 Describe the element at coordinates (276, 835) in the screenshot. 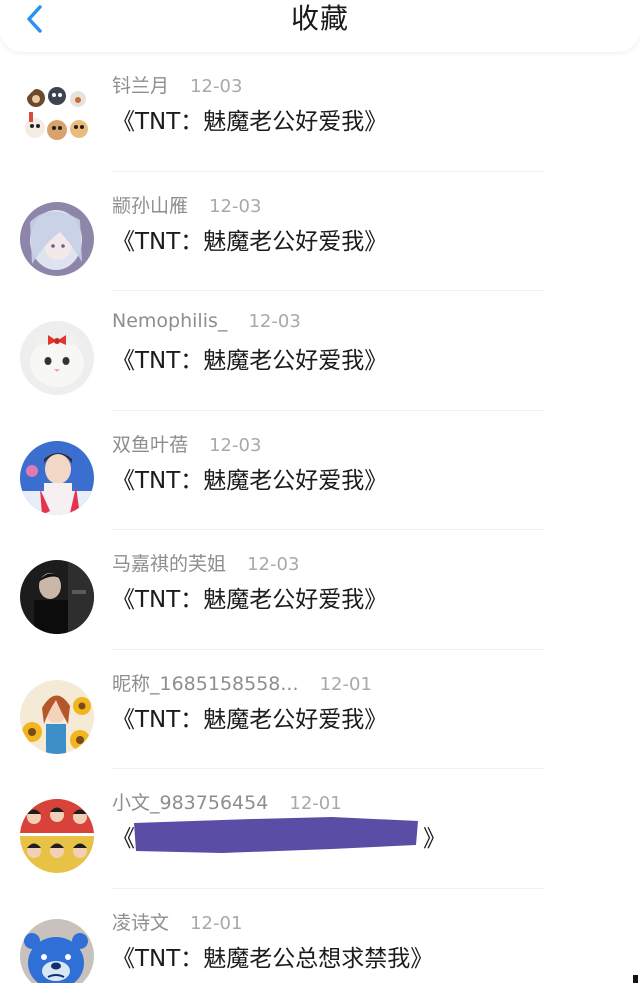

I see `redaction-scribble` at that location.